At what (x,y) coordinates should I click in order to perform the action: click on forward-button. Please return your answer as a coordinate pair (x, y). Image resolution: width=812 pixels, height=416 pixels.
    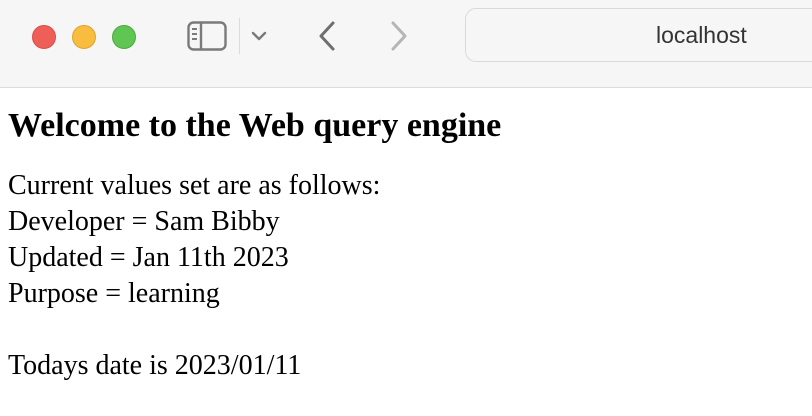
    Looking at the image, I should click on (399, 36).